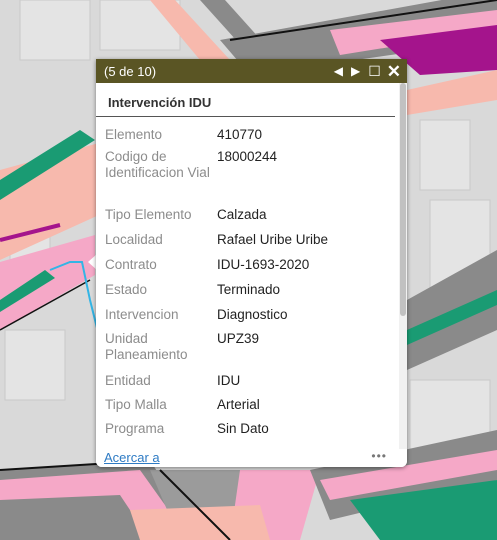  What do you see at coordinates (216, 244) in the screenshot?
I see `attr-row-localidad: Localidad Rafael Uribe Uribe` at bounding box center [216, 244].